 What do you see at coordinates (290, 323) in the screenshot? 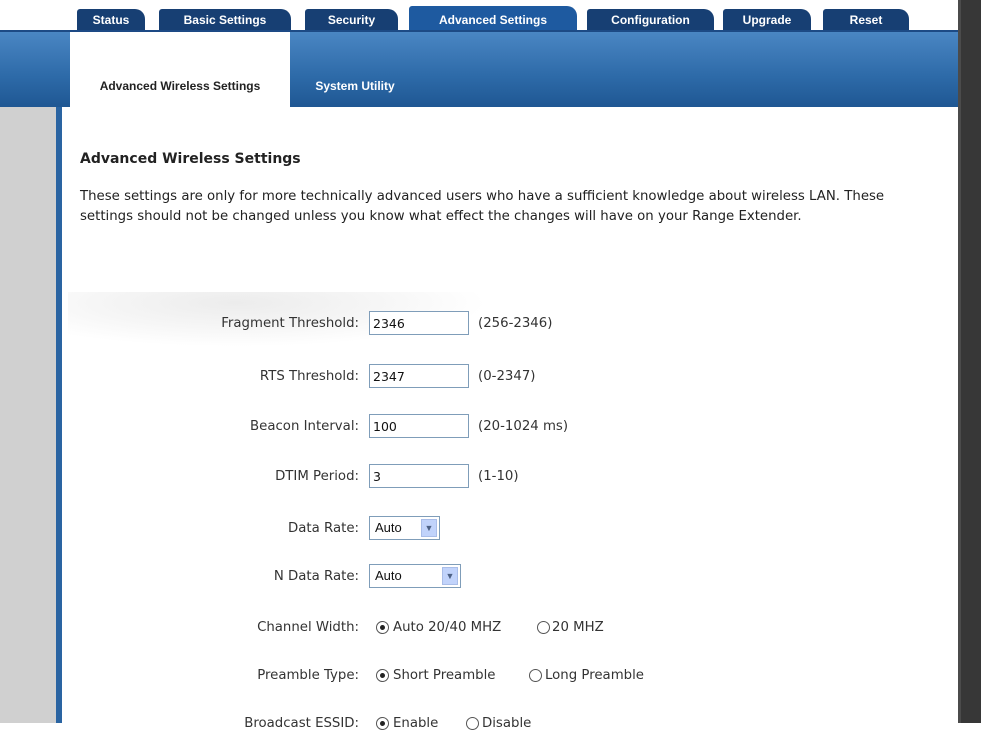
I see `fragment-threshold-label: Fragment Threshold:` at bounding box center [290, 323].